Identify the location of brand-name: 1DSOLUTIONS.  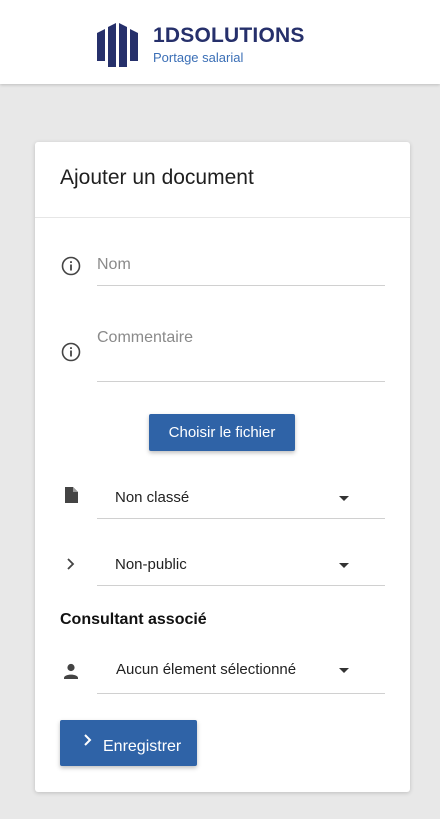
(229, 35).